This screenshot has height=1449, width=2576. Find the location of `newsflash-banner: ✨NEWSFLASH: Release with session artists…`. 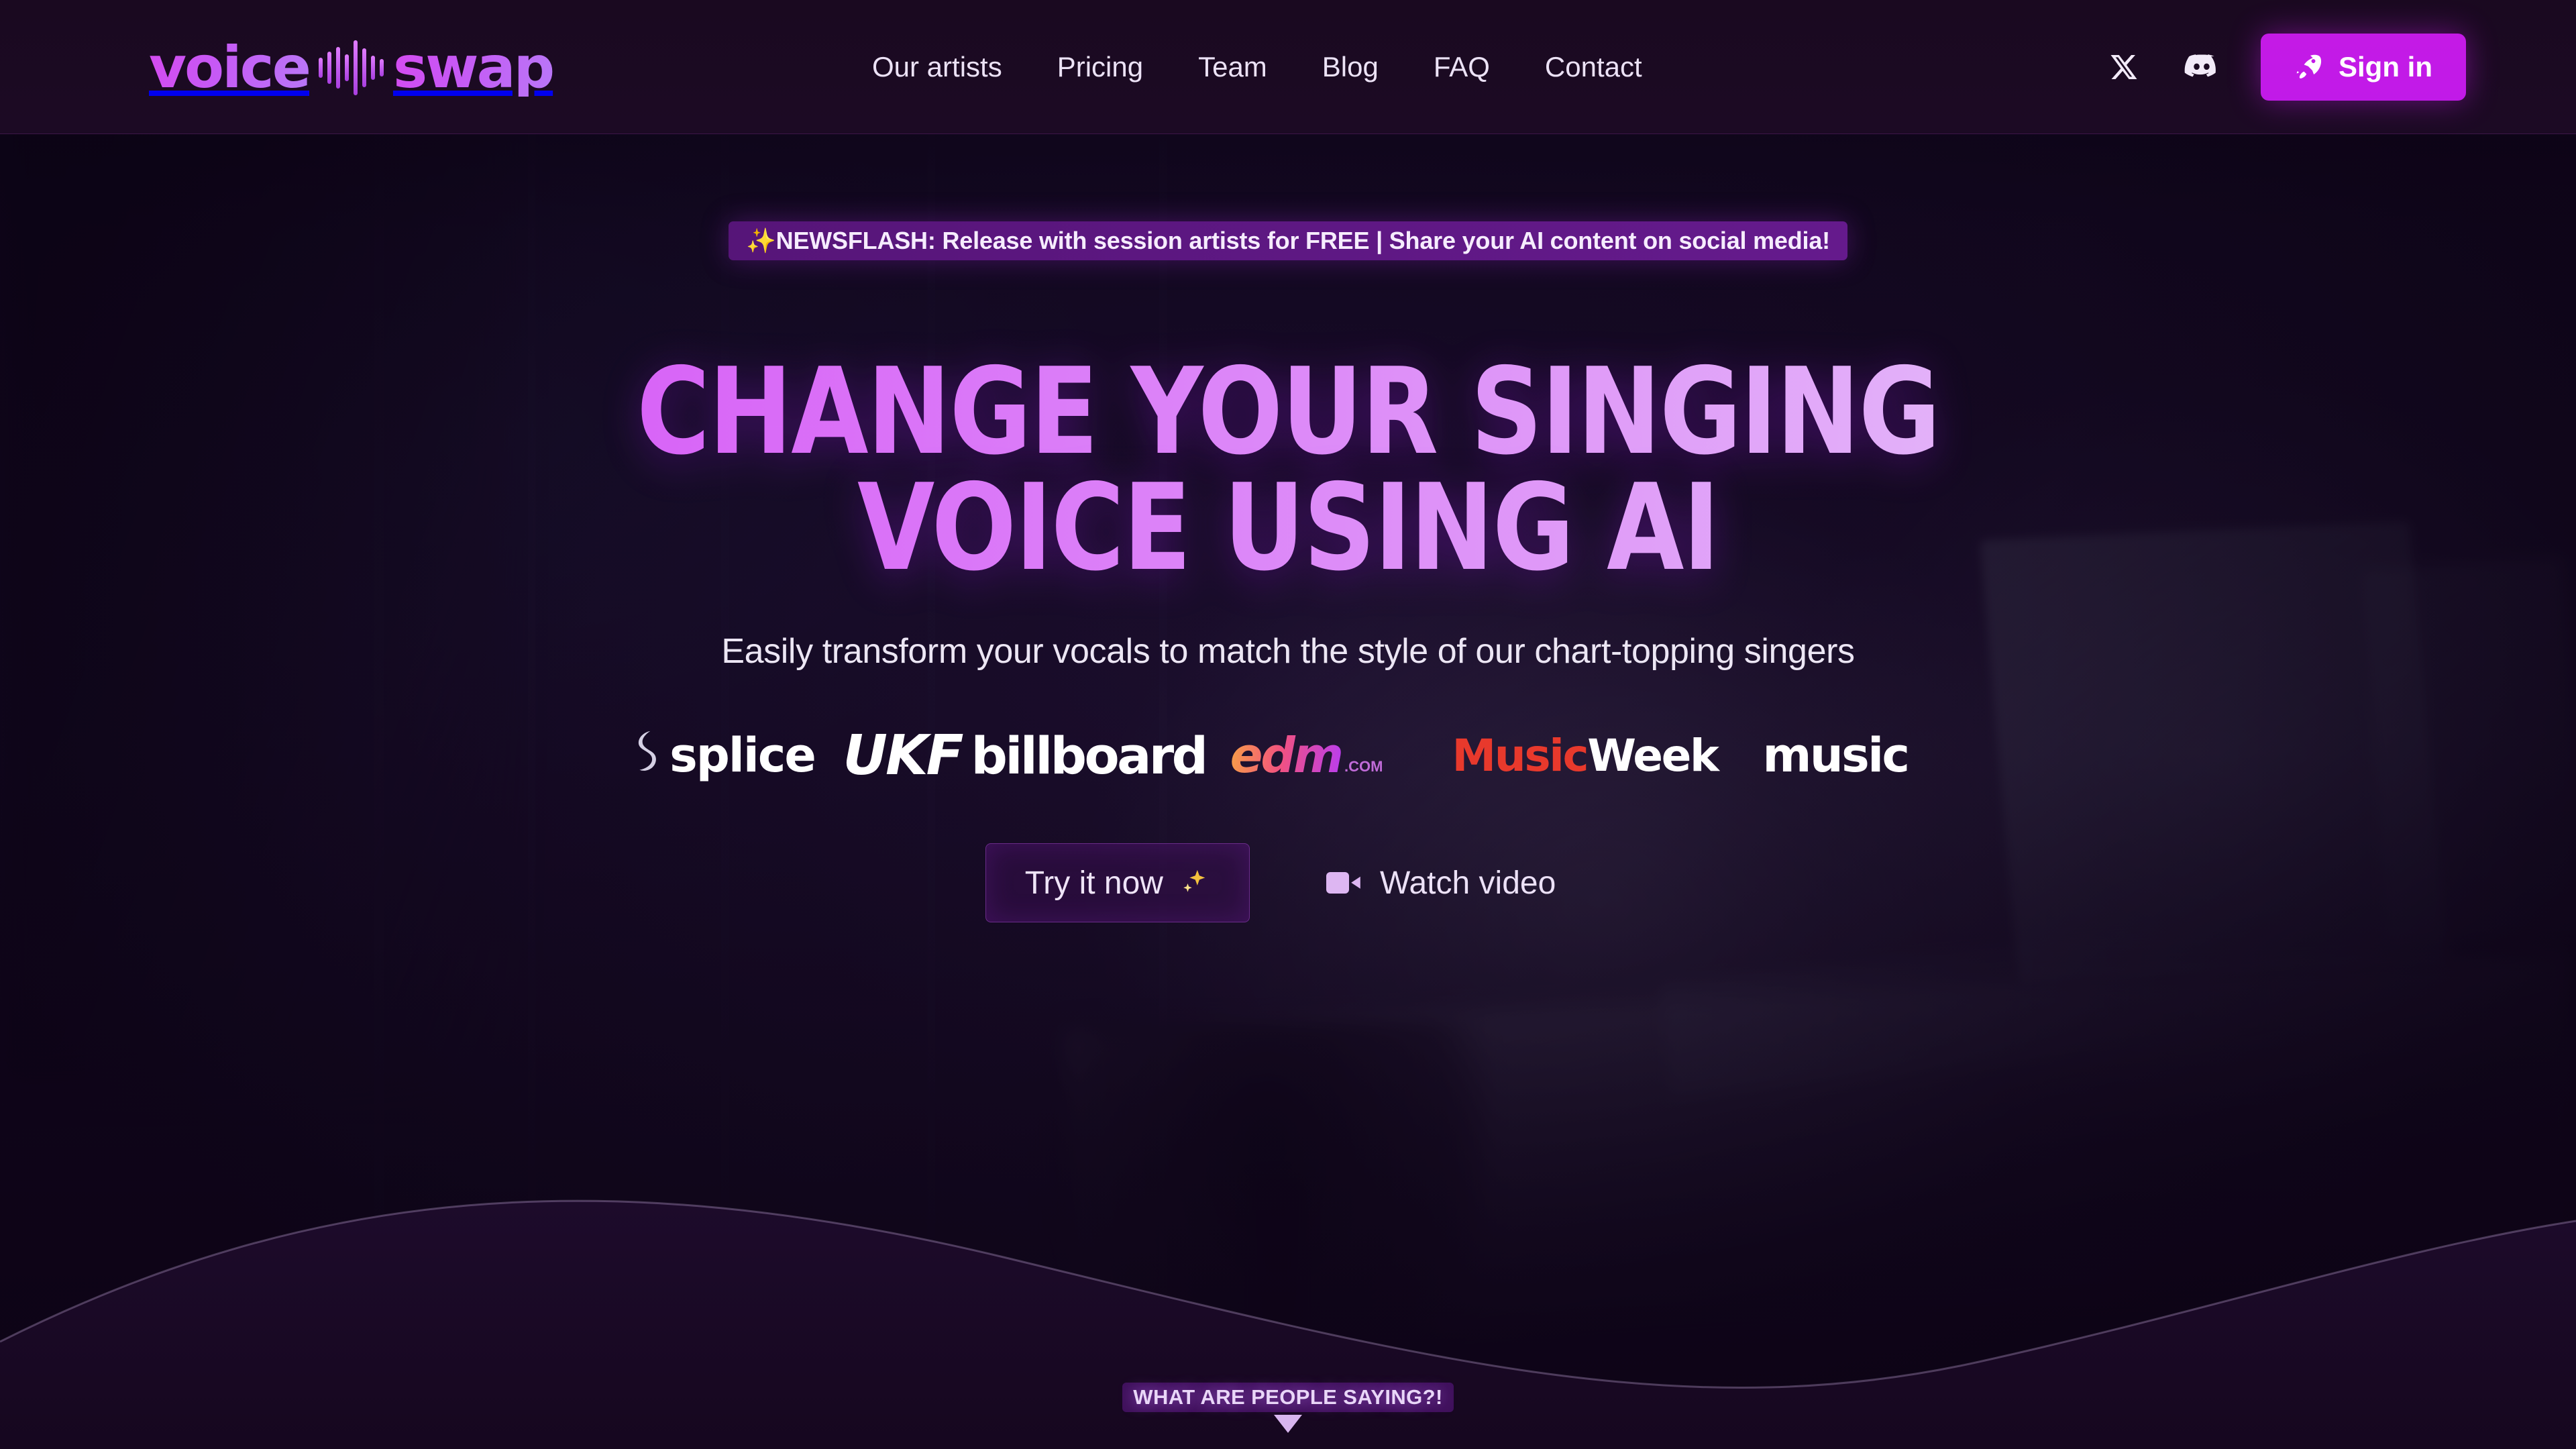

newsflash-banner: ✨NEWSFLASH: Release with session artists… is located at coordinates (1288, 240).